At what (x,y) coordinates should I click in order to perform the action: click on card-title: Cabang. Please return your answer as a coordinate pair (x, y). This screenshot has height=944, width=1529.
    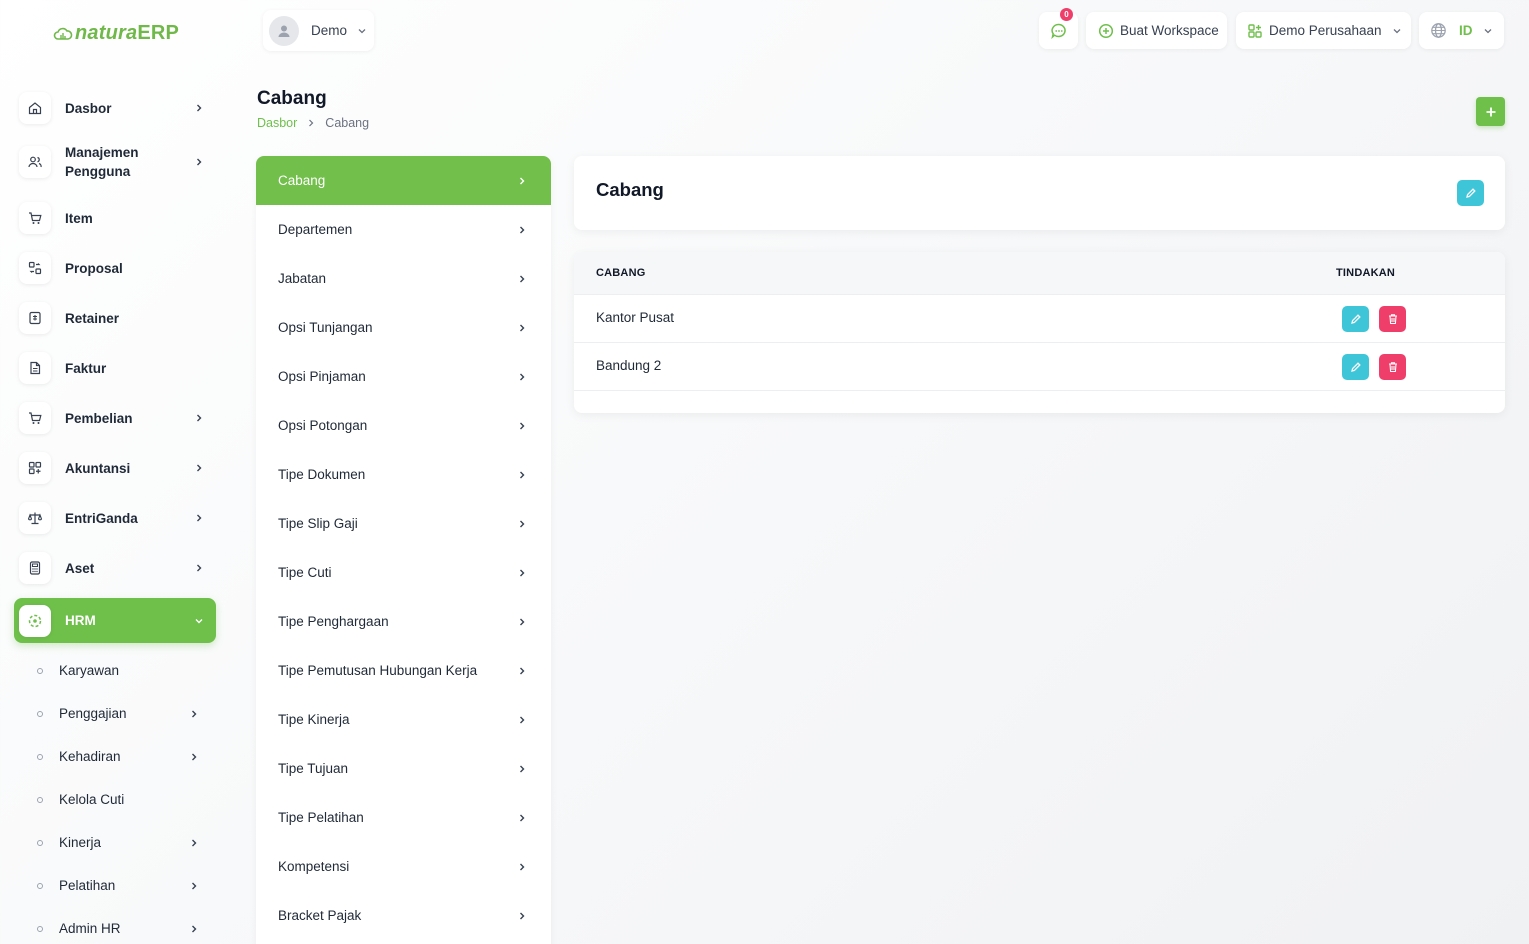
    Looking at the image, I should click on (630, 189).